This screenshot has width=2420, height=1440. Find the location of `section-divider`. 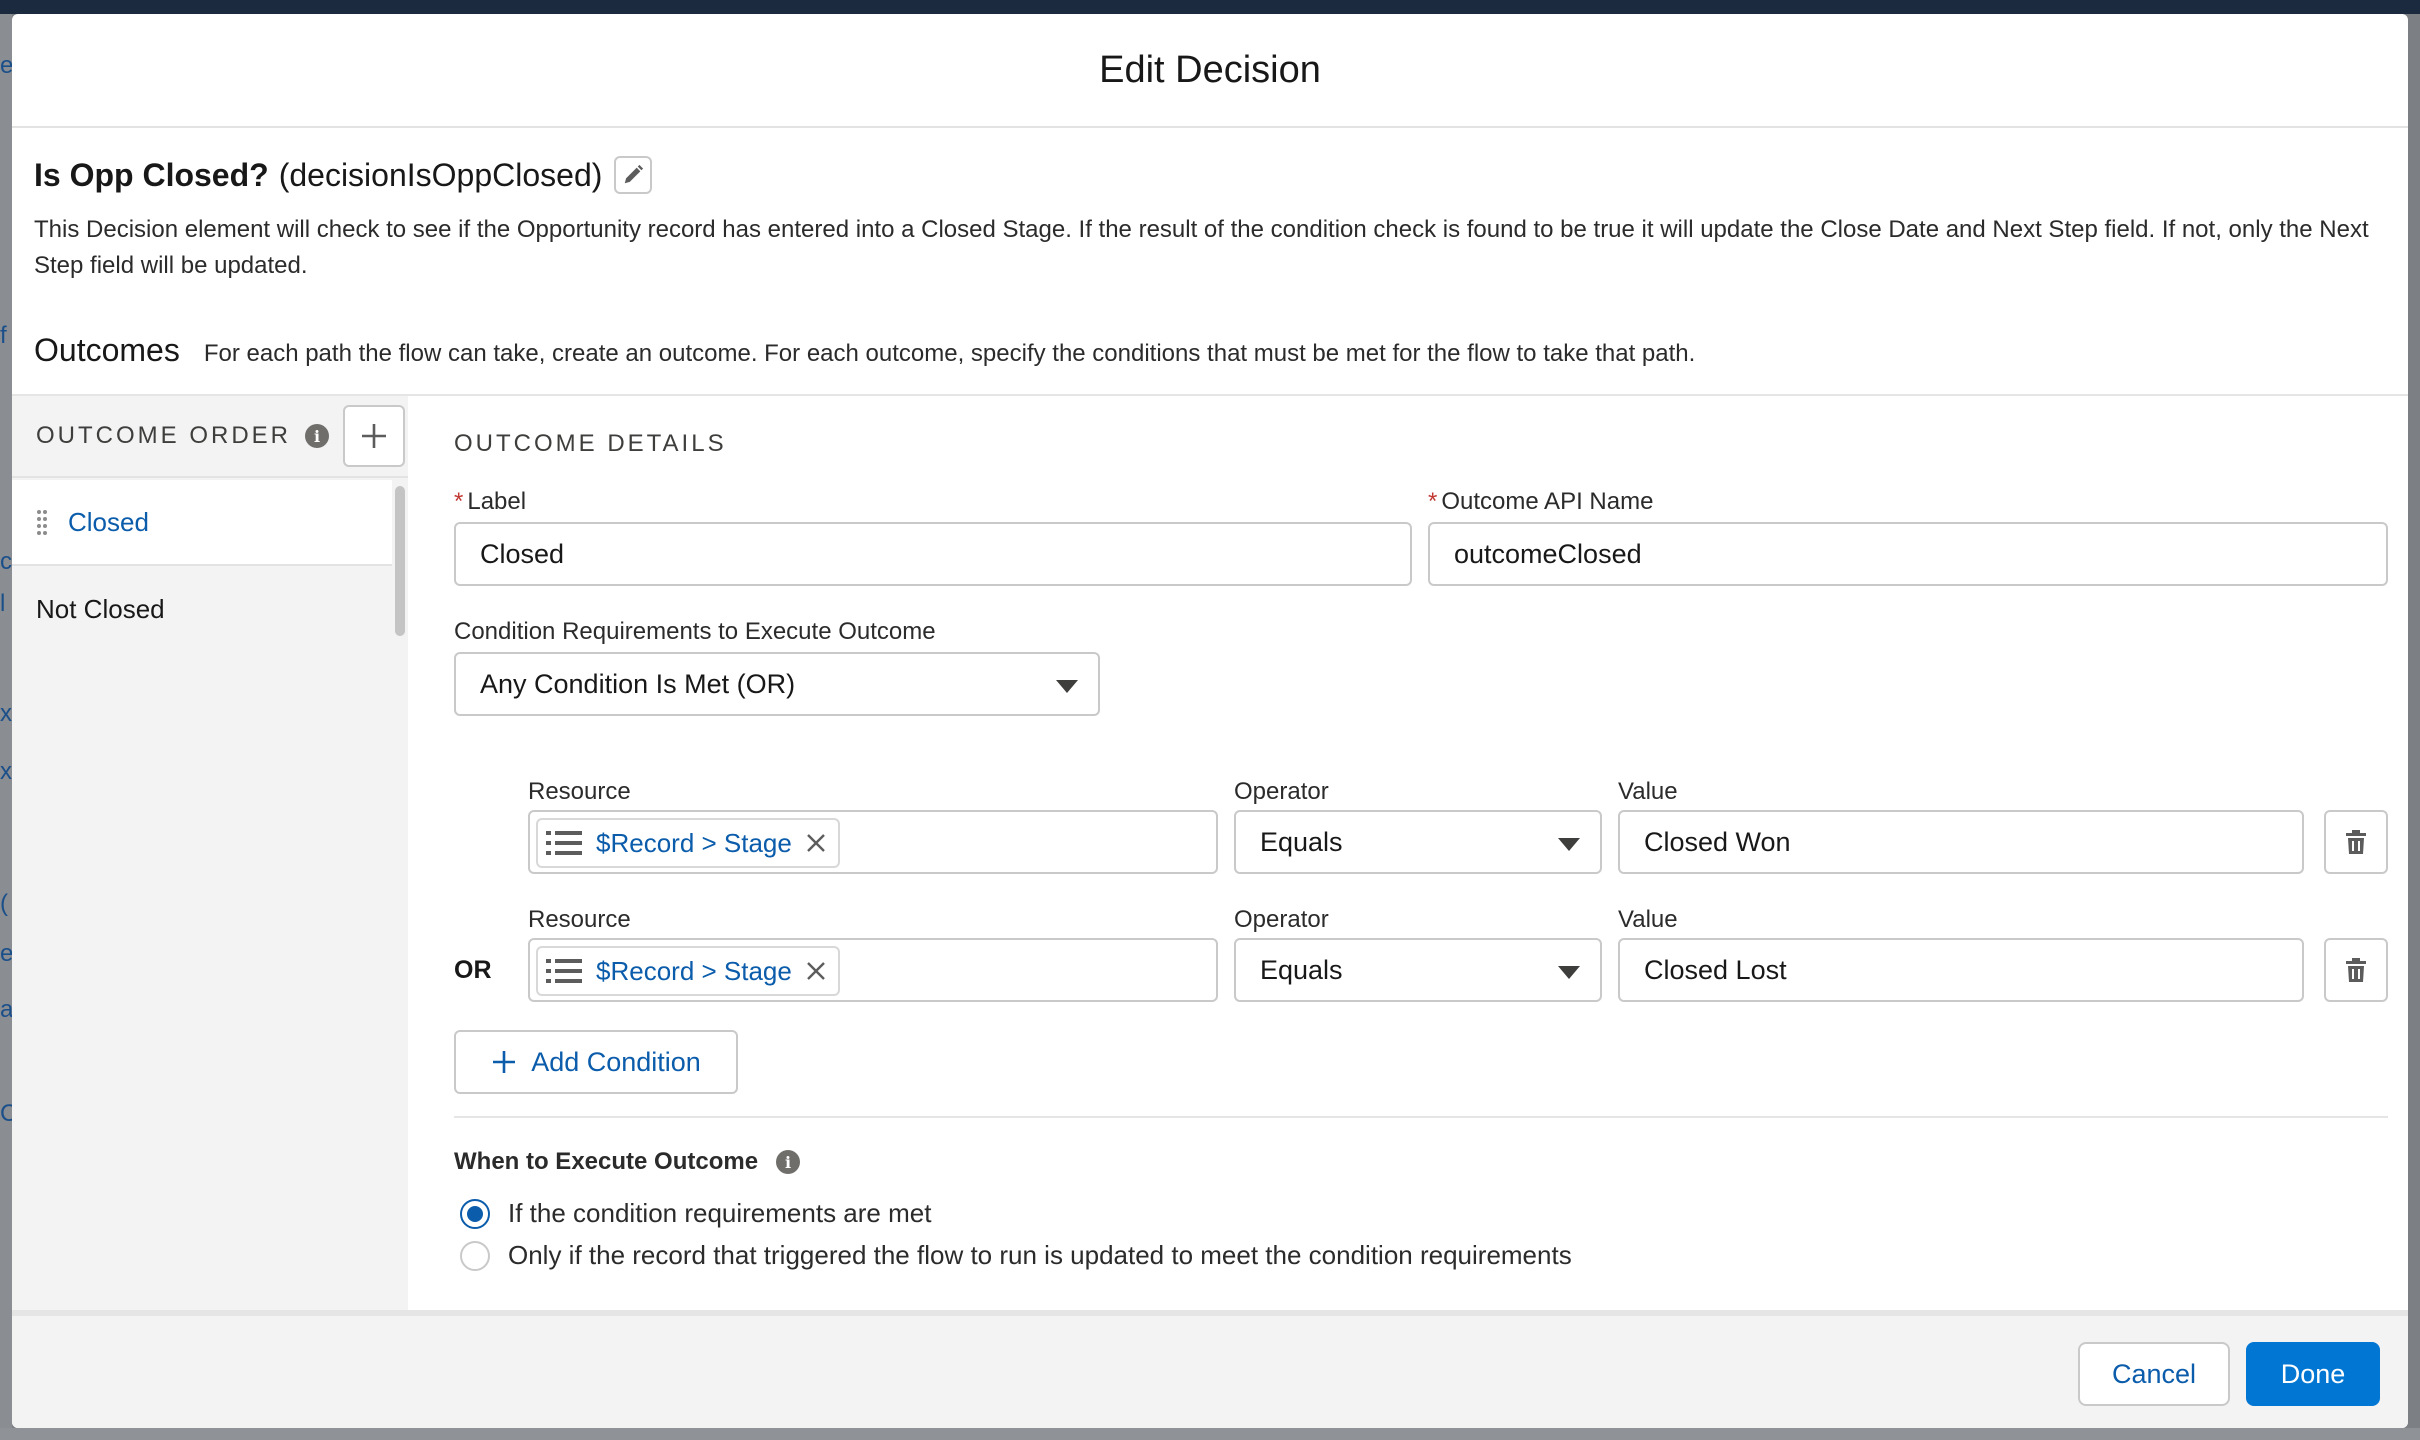

section-divider is located at coordinates (1421, 1117).